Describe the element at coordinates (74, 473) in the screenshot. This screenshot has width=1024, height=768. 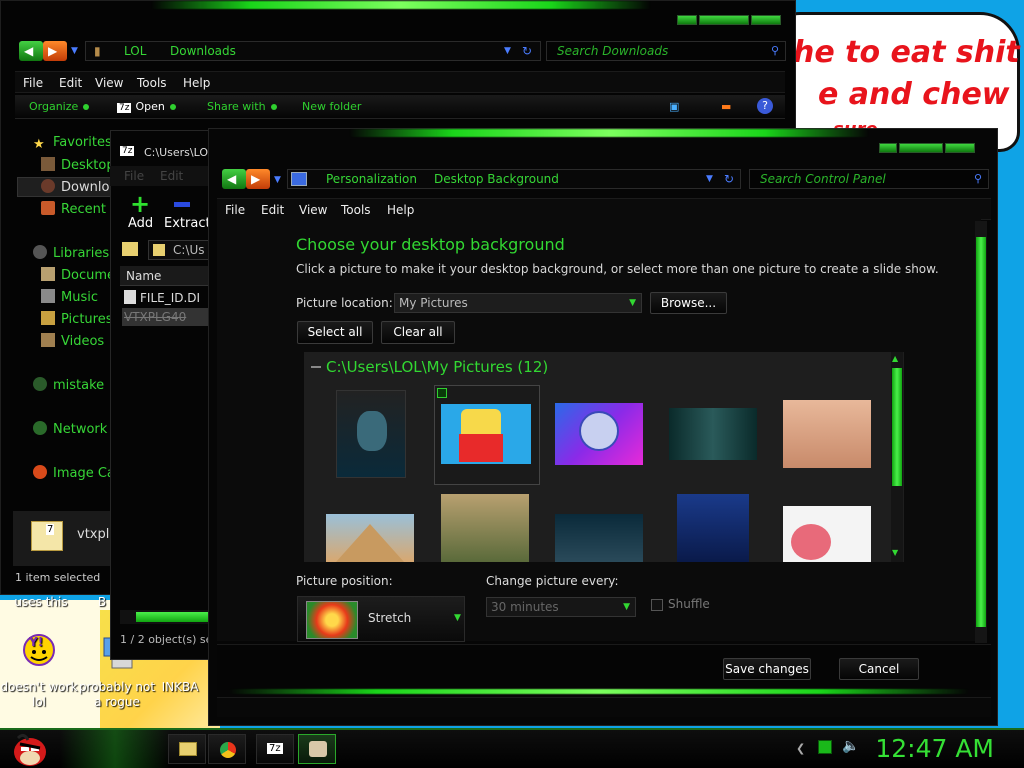
I see `nav-image-capture: Image Ca` at that location.